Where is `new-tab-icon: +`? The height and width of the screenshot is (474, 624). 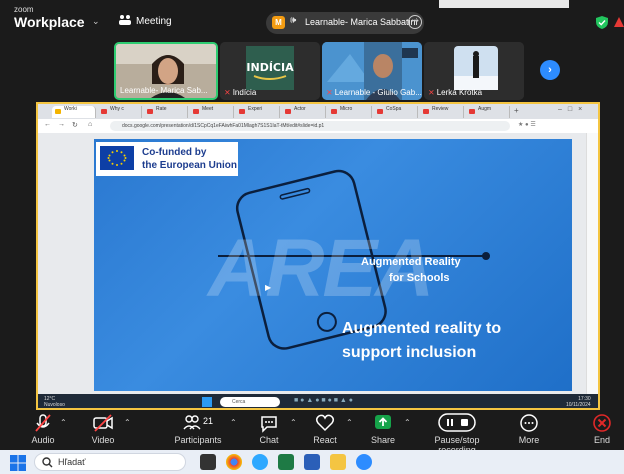 new-tab-icon: + is located at coordinates (516, 110).